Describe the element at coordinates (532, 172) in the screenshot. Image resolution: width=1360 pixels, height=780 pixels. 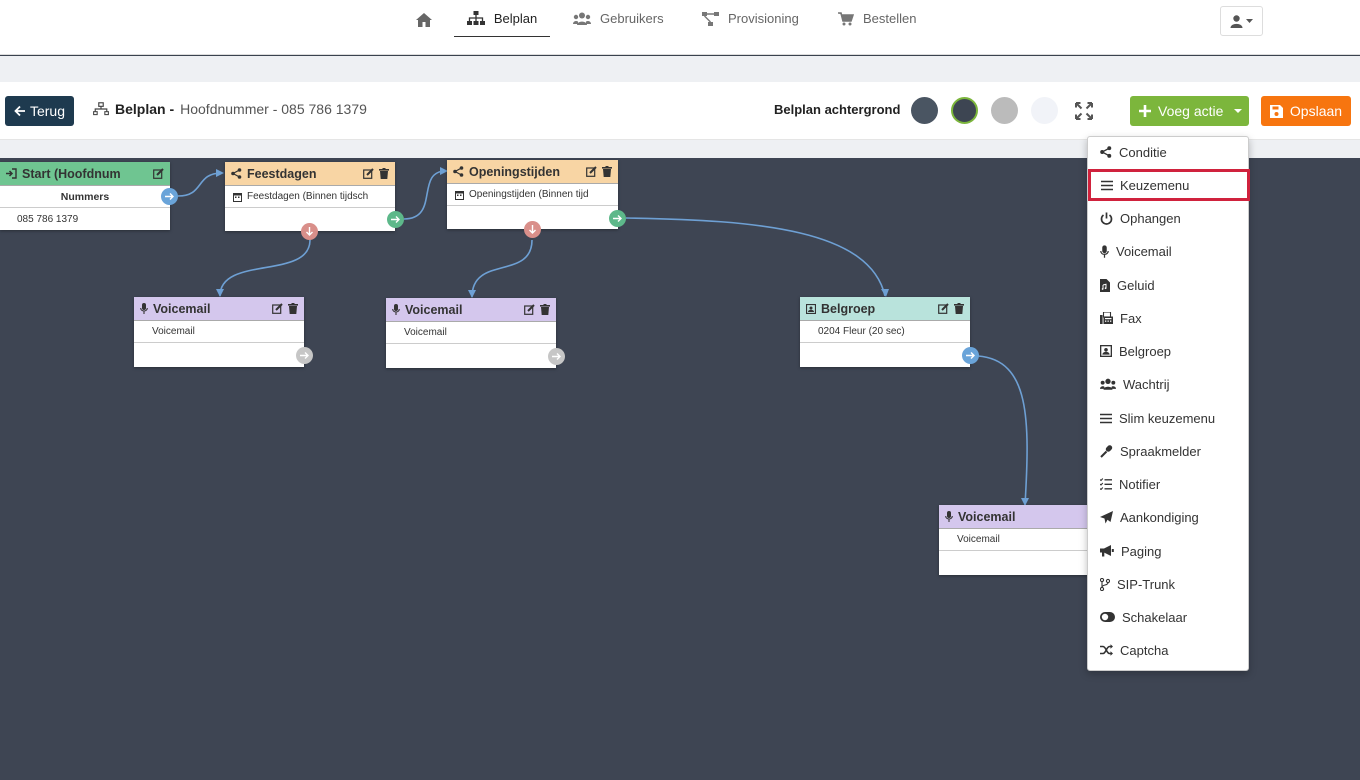
I see `node-header: Openingstijden` at that location.